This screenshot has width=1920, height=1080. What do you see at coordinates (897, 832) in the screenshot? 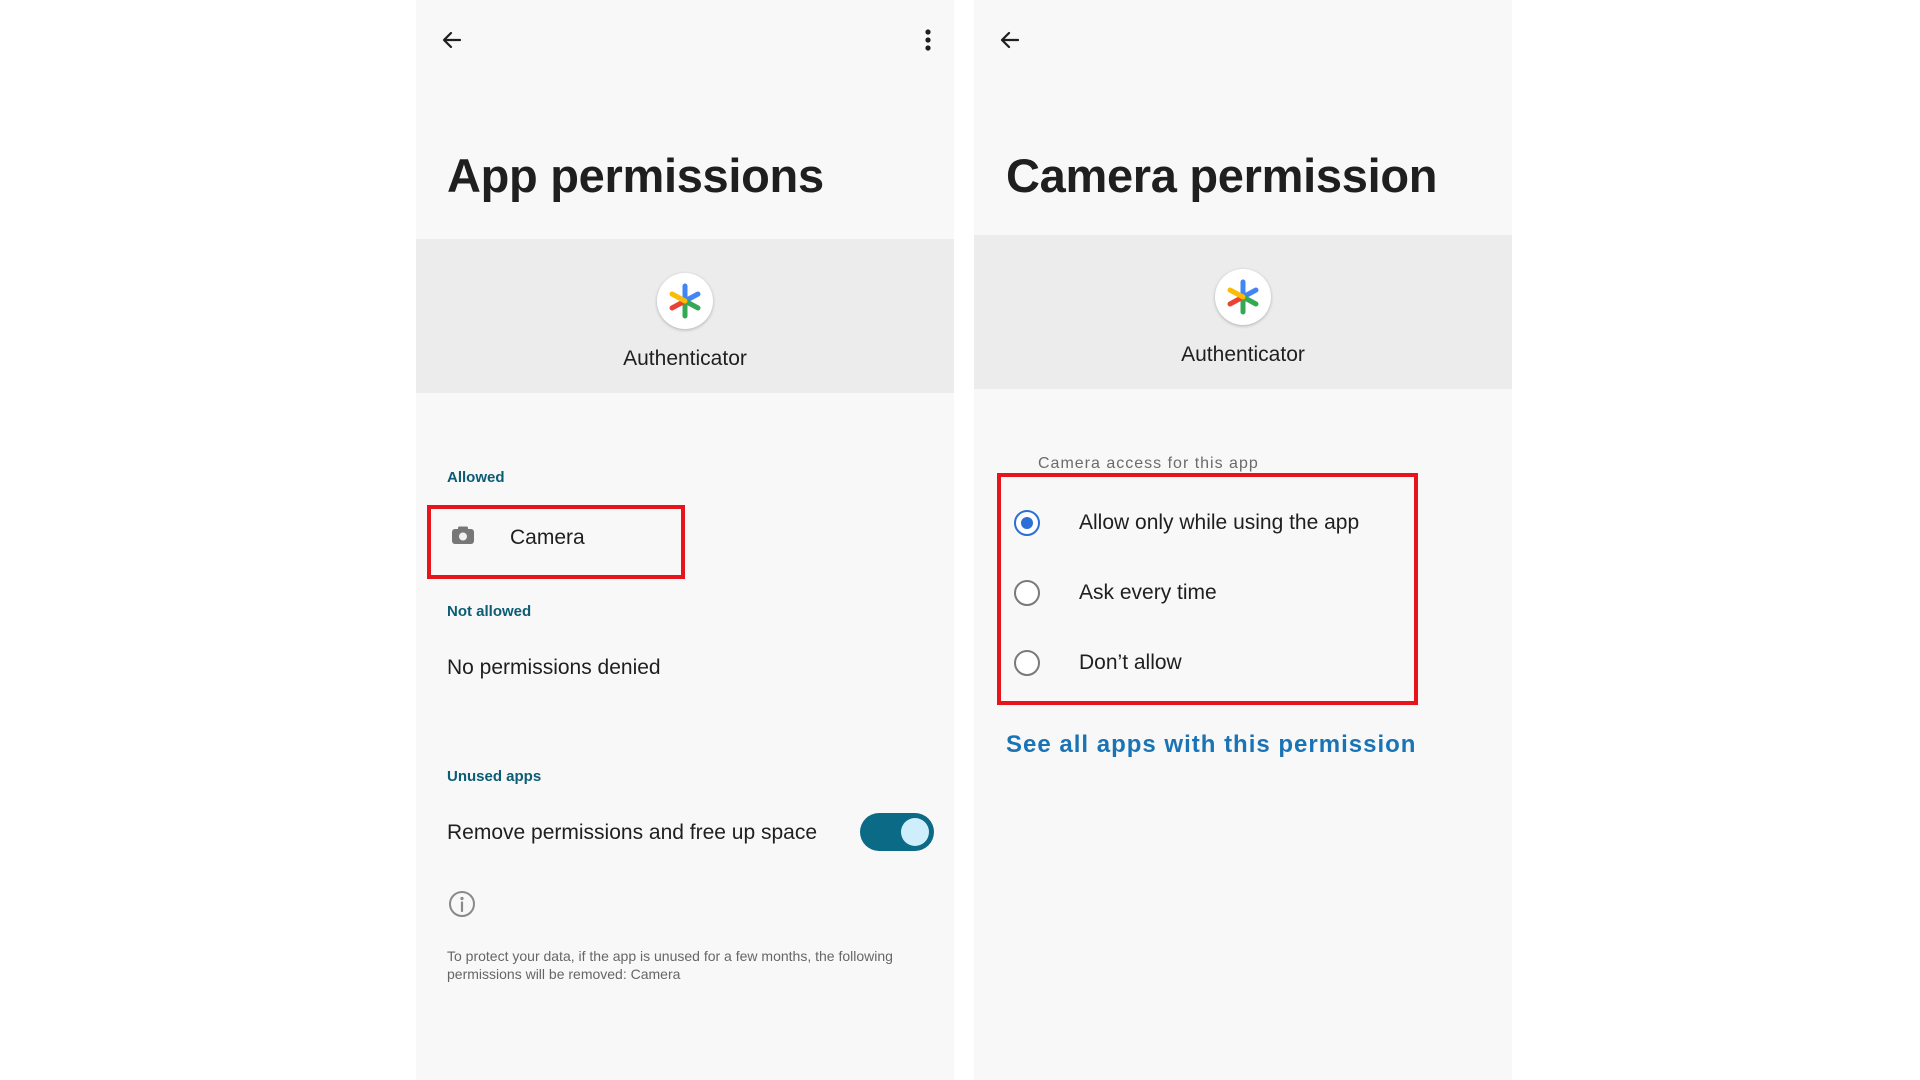
I see `remove-permissions-toggle` at bounding box center [897, 832].